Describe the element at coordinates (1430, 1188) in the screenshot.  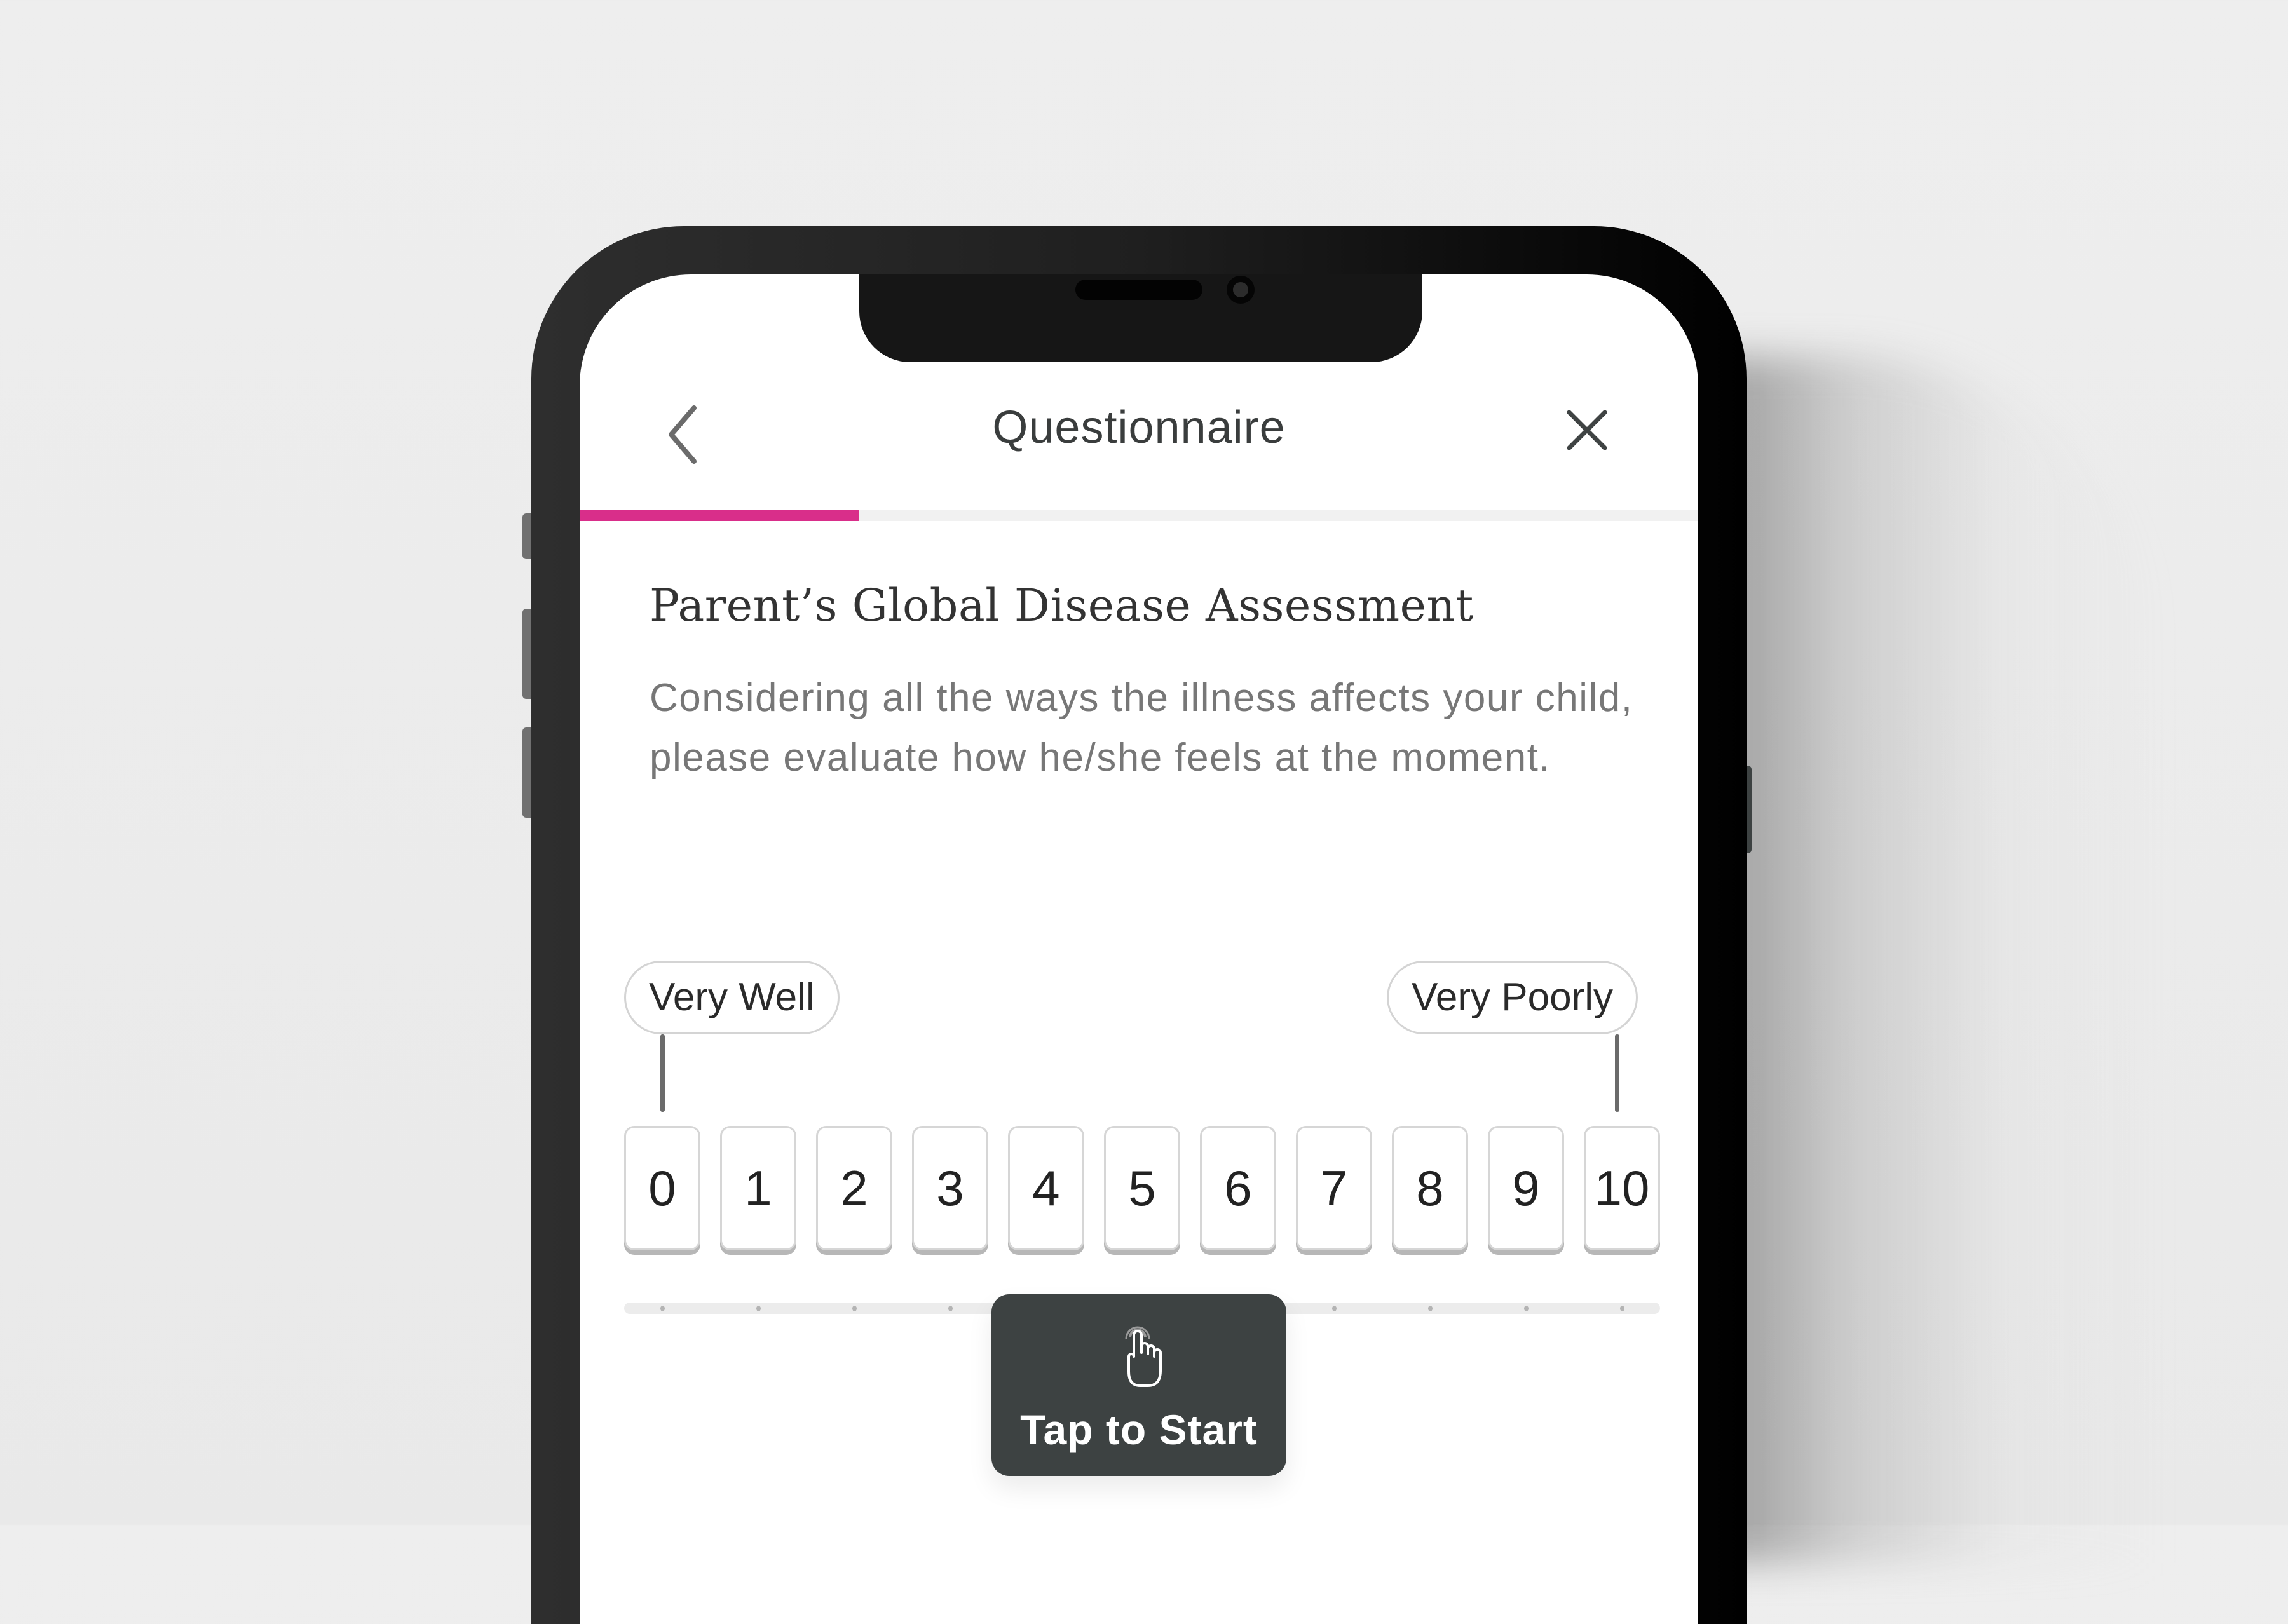
I see `rating-option-8: 8` at that location.